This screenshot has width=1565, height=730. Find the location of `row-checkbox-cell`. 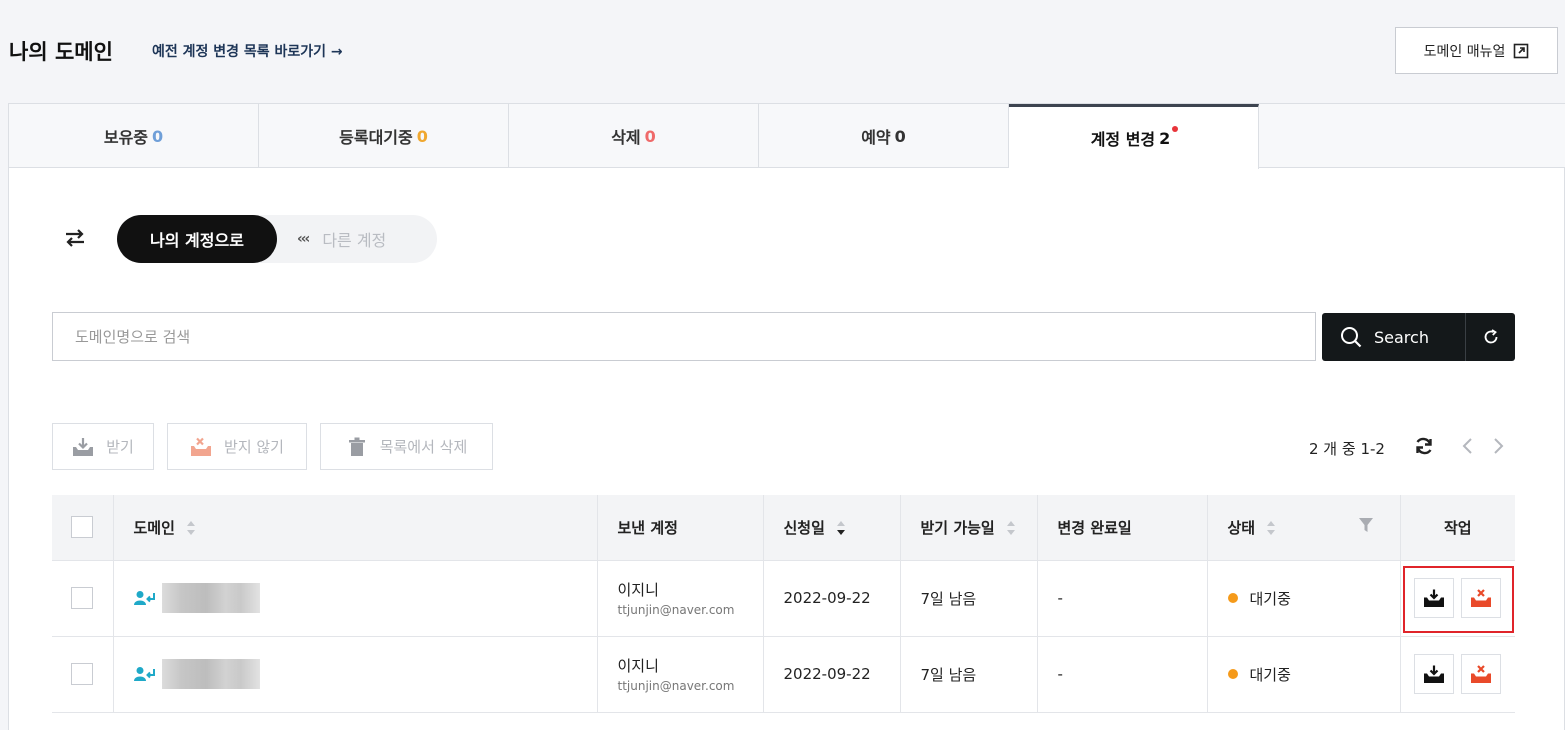

row-checkbox-cell is located at coordinates (83, 598).